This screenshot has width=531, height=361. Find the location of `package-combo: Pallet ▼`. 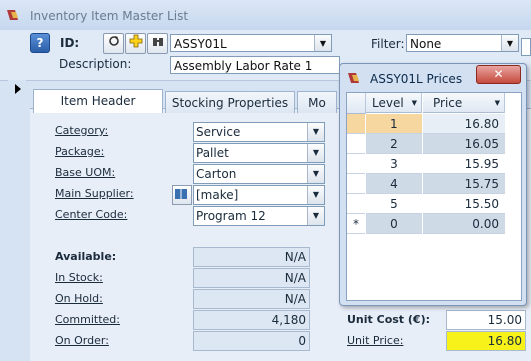

package-combo: Pallet ▼ is located at coordinates (259, 153).